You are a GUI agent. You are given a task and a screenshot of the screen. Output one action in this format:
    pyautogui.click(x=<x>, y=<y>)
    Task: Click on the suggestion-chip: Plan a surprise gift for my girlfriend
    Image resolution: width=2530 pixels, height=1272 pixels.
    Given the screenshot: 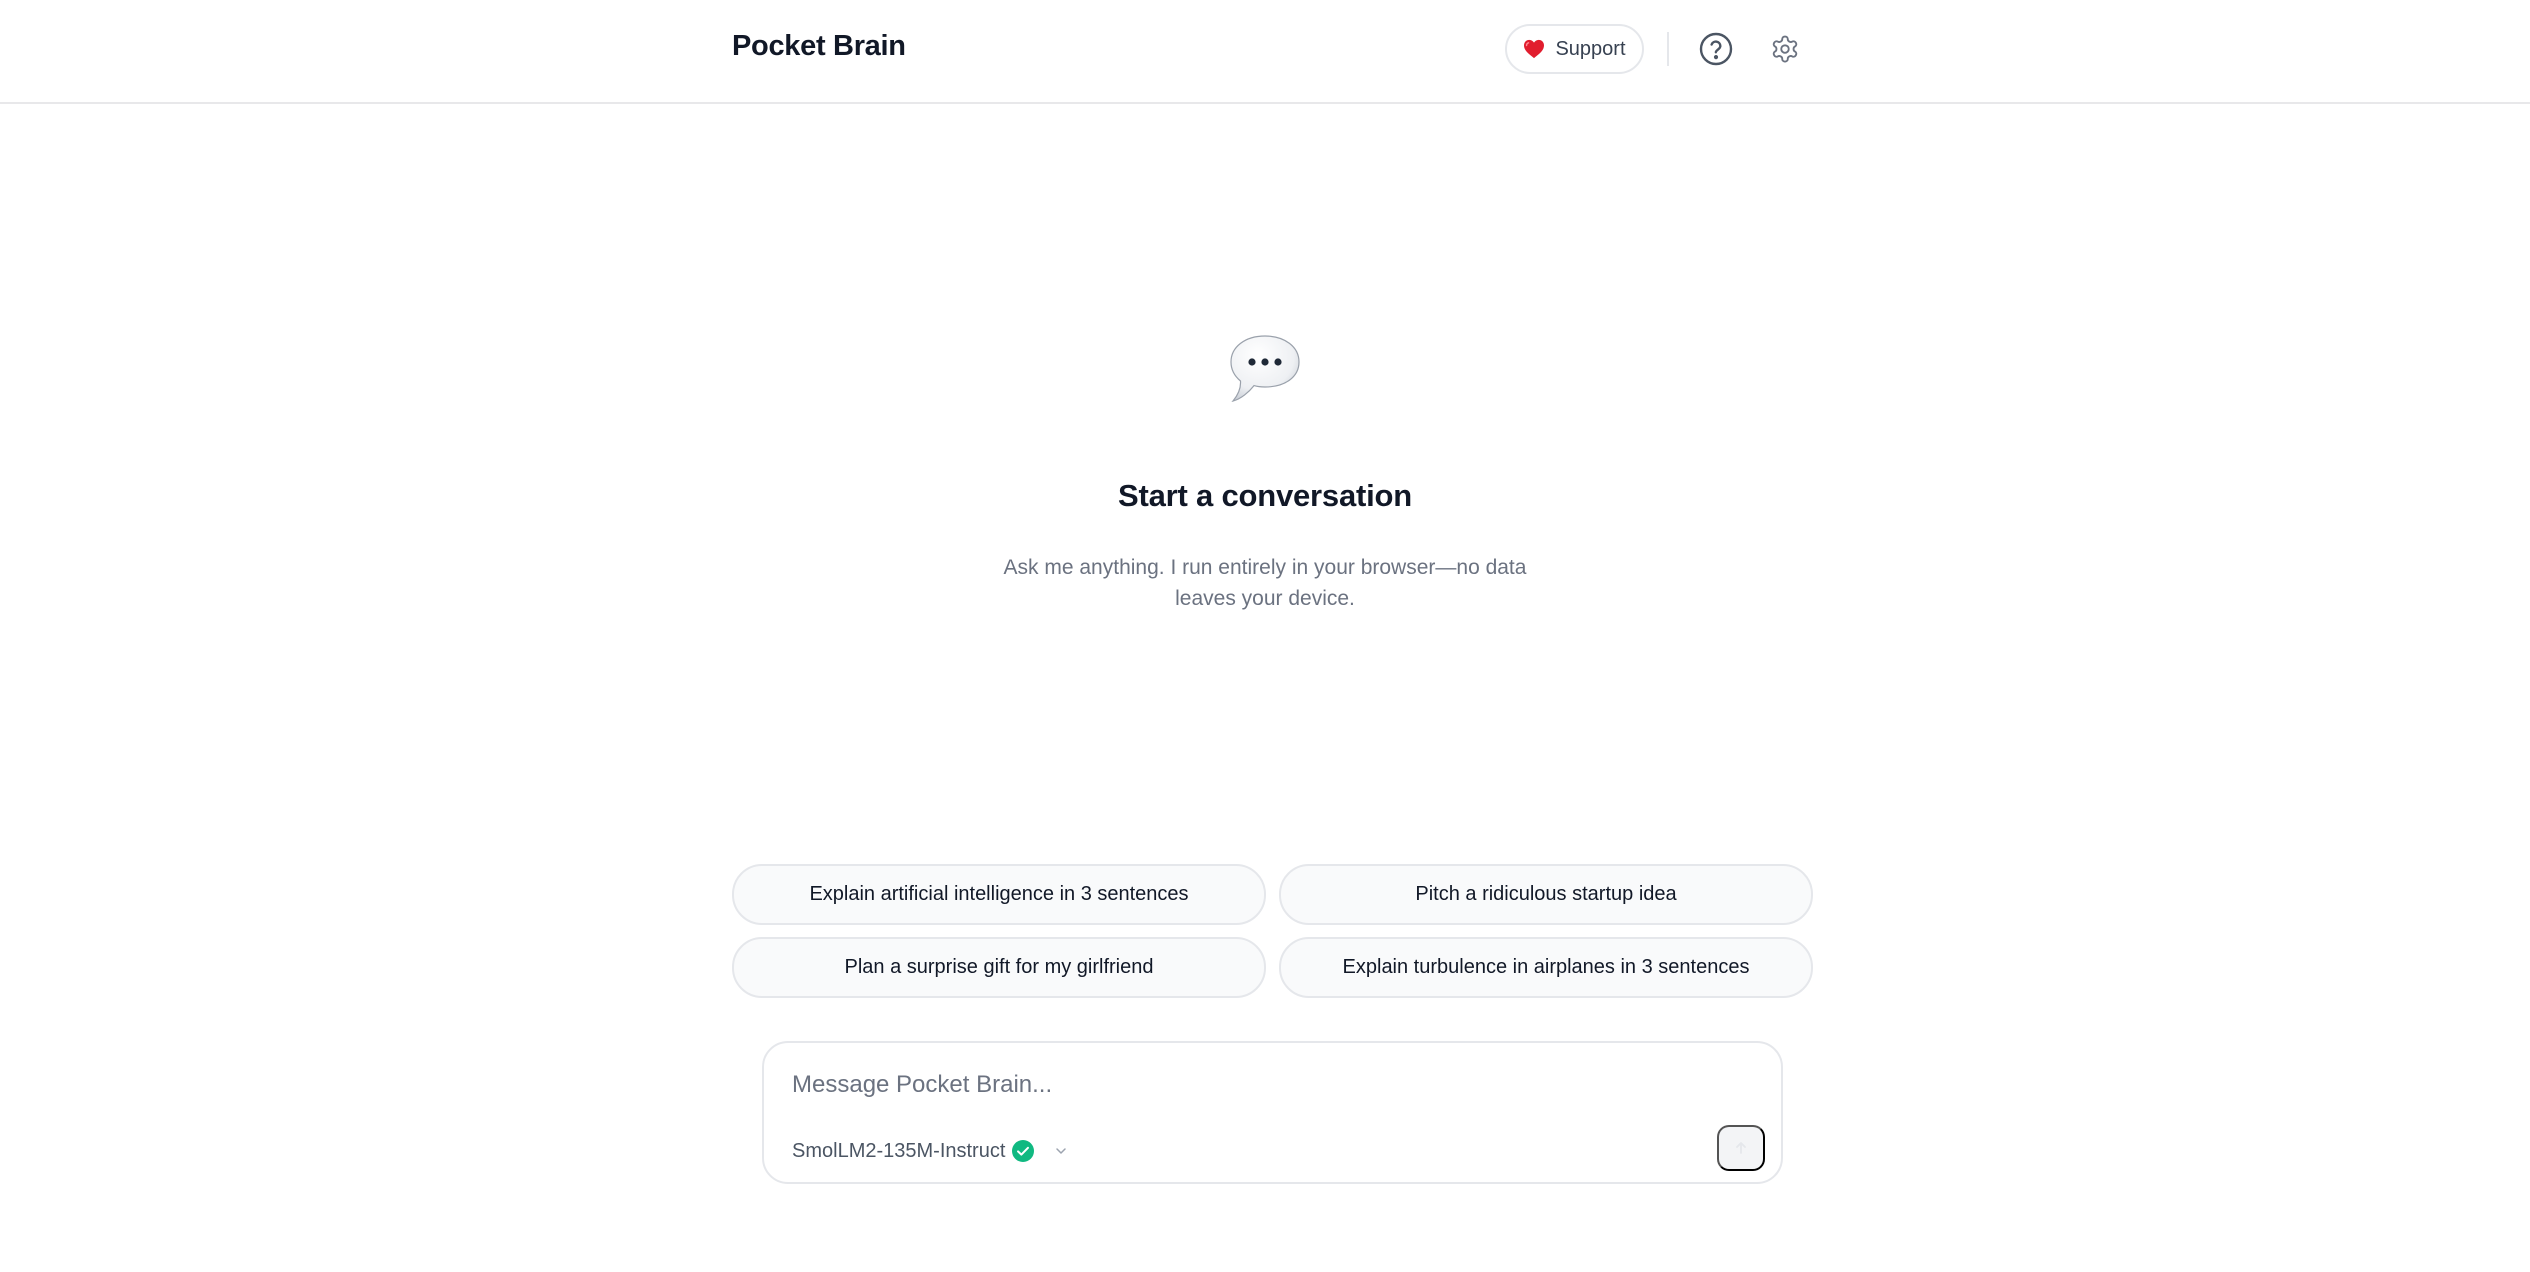 What is the action you would take?
    pyautogui.click(x=999, y=967)
    